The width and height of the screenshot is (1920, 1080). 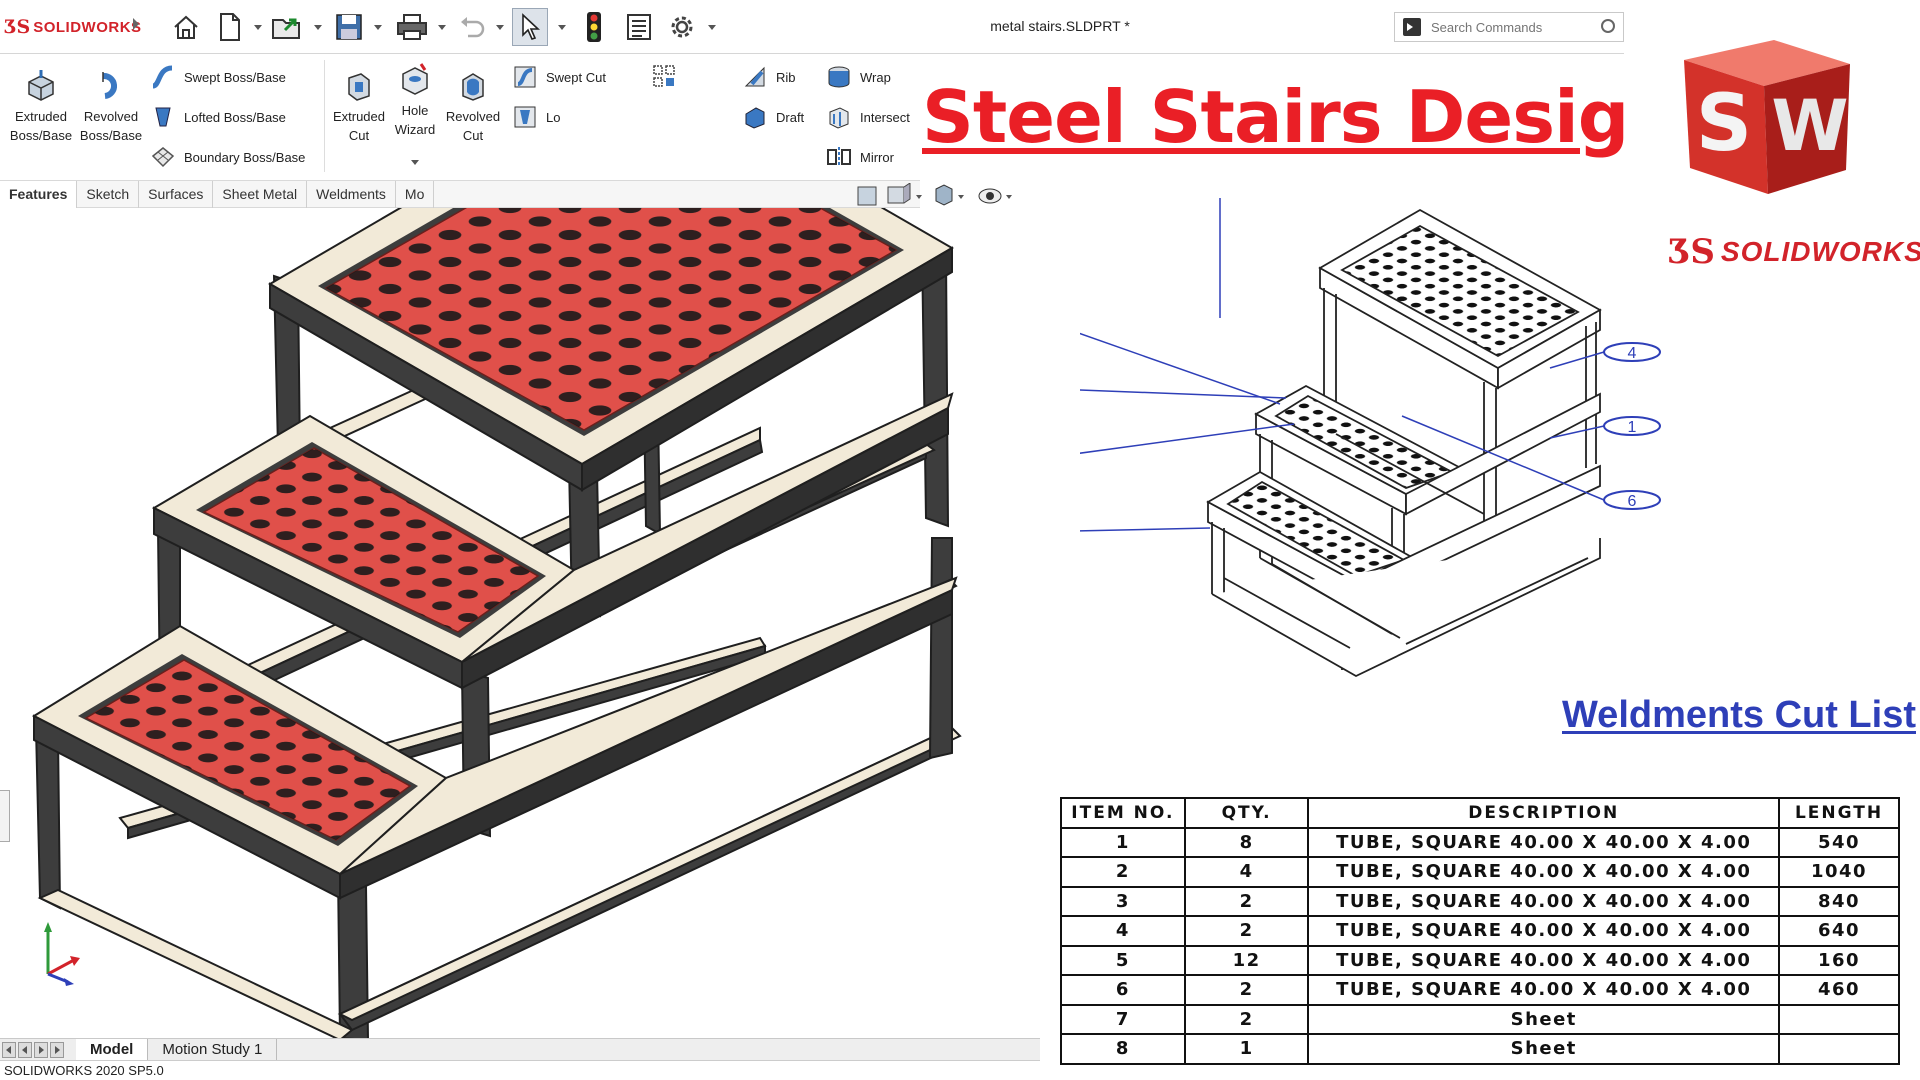 I want to click on intersect-button: Intersect, so click(x=868, y=117).